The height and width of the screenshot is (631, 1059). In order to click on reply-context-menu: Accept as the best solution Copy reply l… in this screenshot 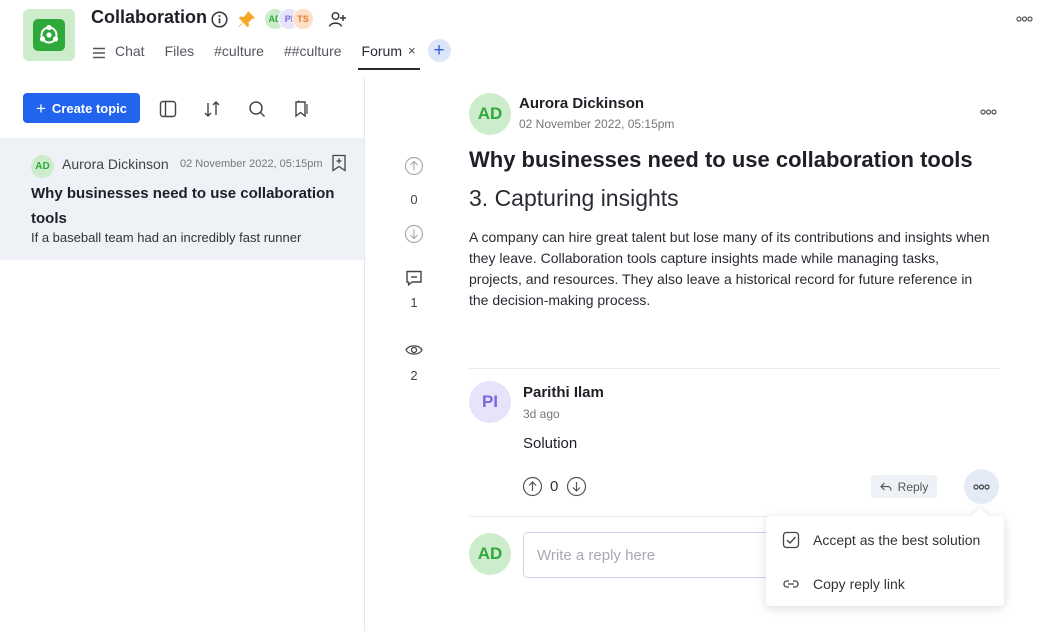, I will do `click(885, 556)`.